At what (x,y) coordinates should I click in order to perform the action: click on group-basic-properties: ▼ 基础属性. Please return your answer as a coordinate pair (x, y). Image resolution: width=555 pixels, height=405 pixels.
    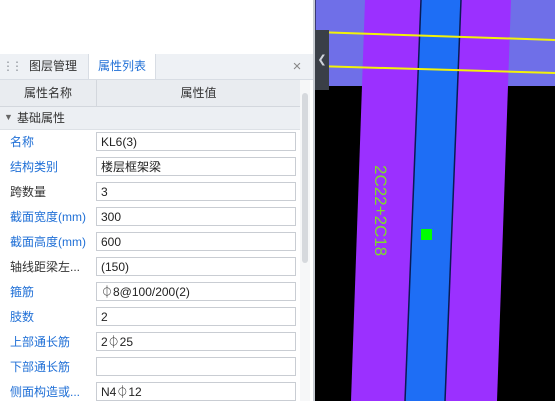
    Looking at the image, I should click on (150, 118).